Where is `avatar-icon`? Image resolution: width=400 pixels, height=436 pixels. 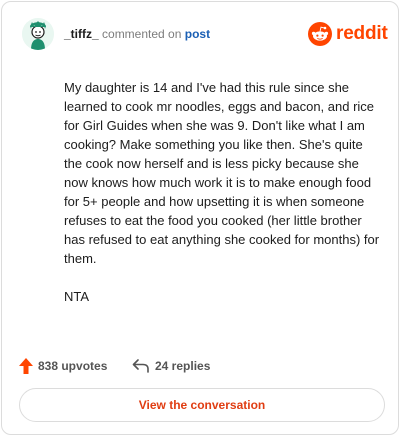
avatar-icon is located at coordinates (38, 34).